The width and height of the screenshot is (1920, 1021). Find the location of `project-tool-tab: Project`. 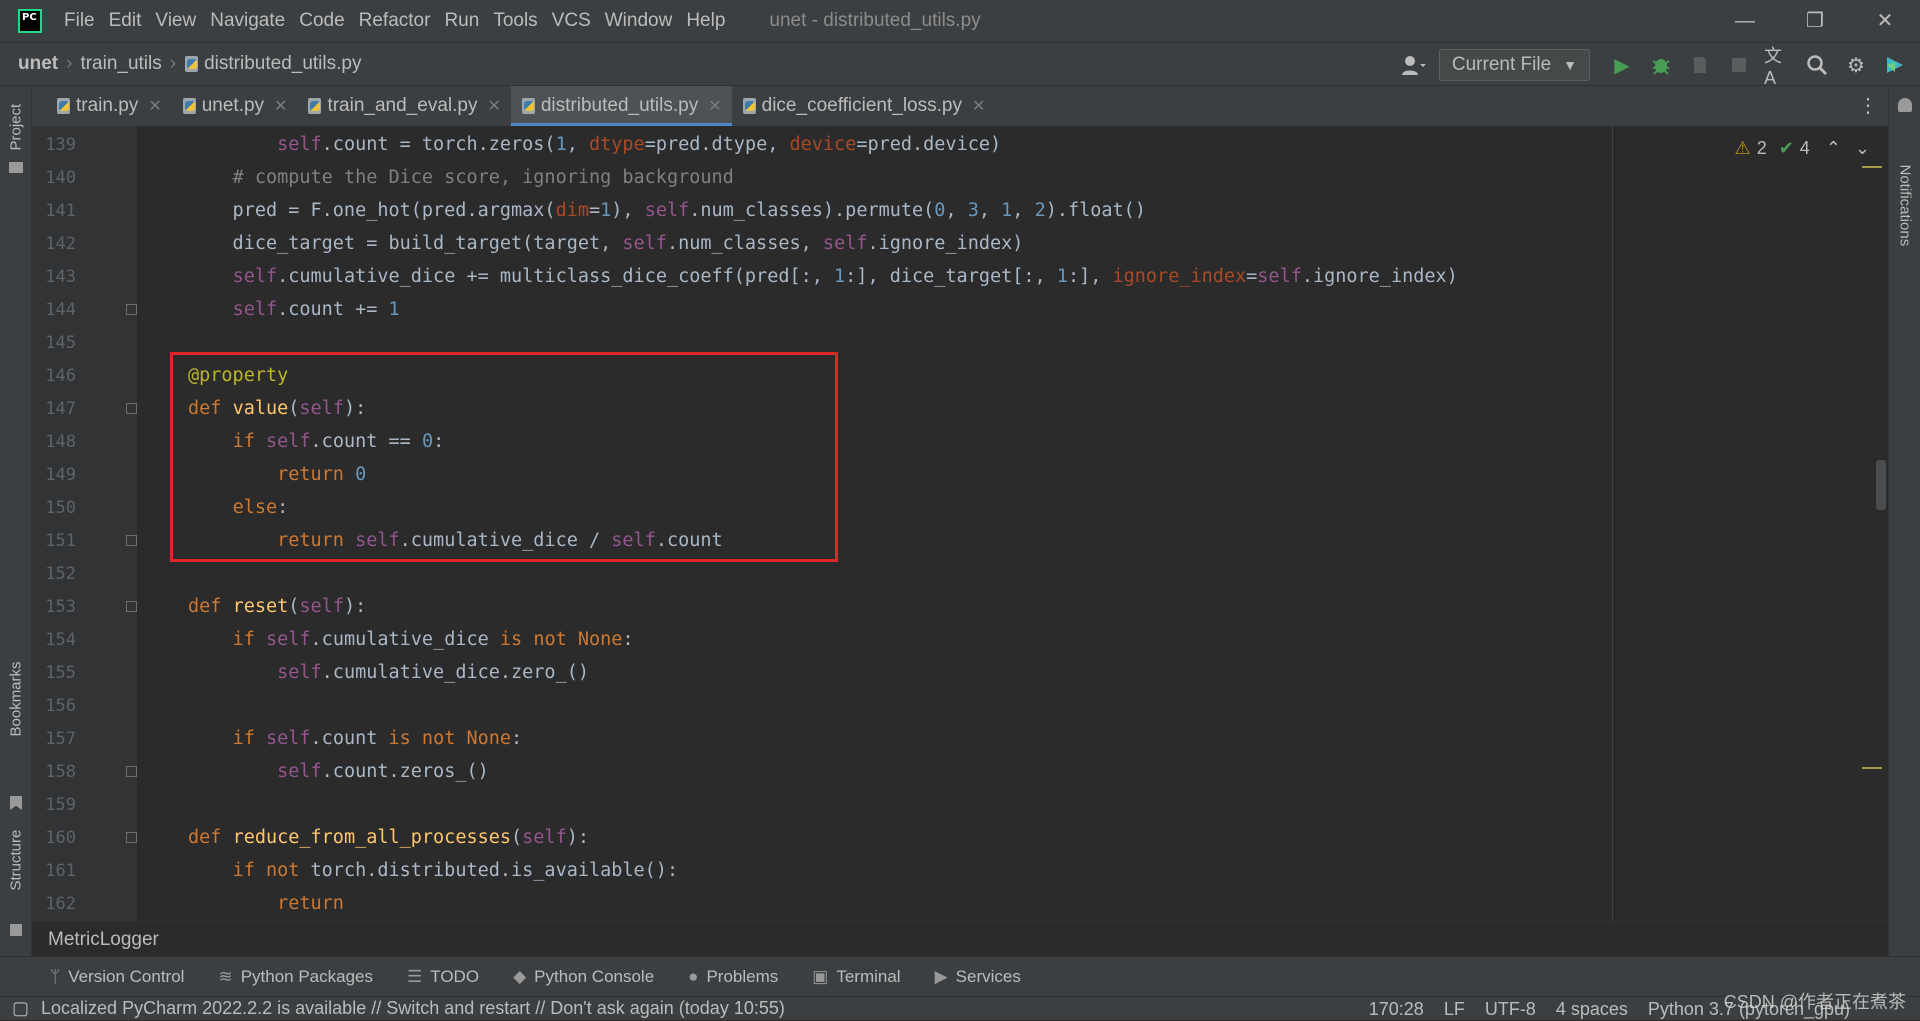

project-tool-tab: Project is located at coordinates (16, 134).